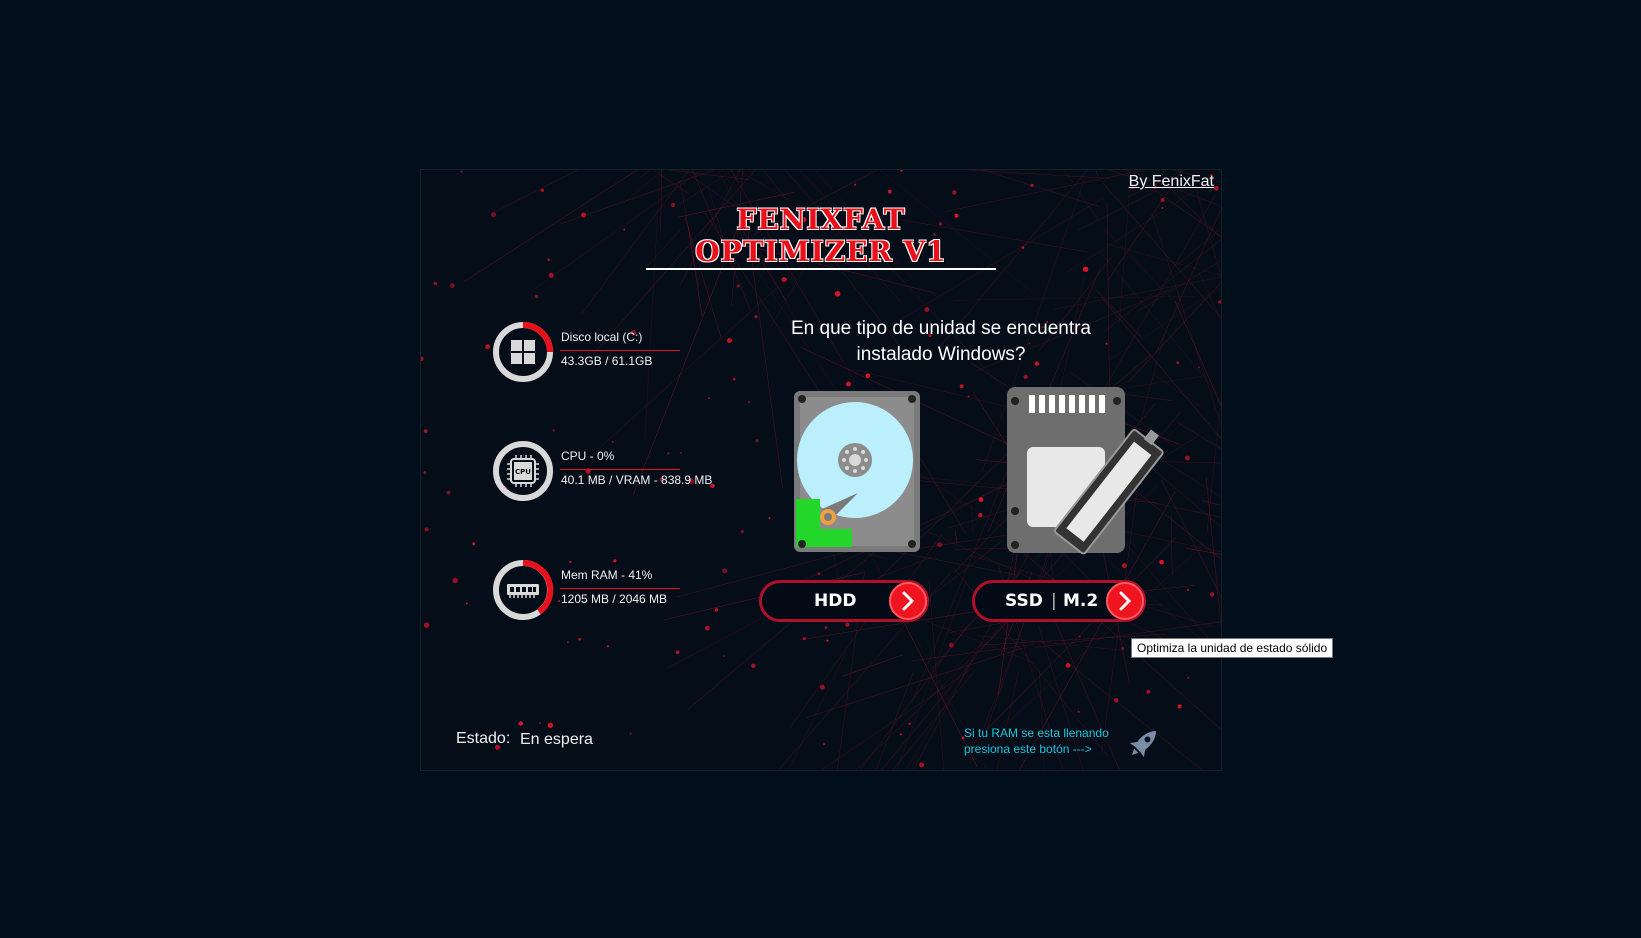 The image size is (1641, 938). Describe the element at coordinates (607, 575) in the screenshot. I see `ram-label: Mem RAM - 41%` at that location.